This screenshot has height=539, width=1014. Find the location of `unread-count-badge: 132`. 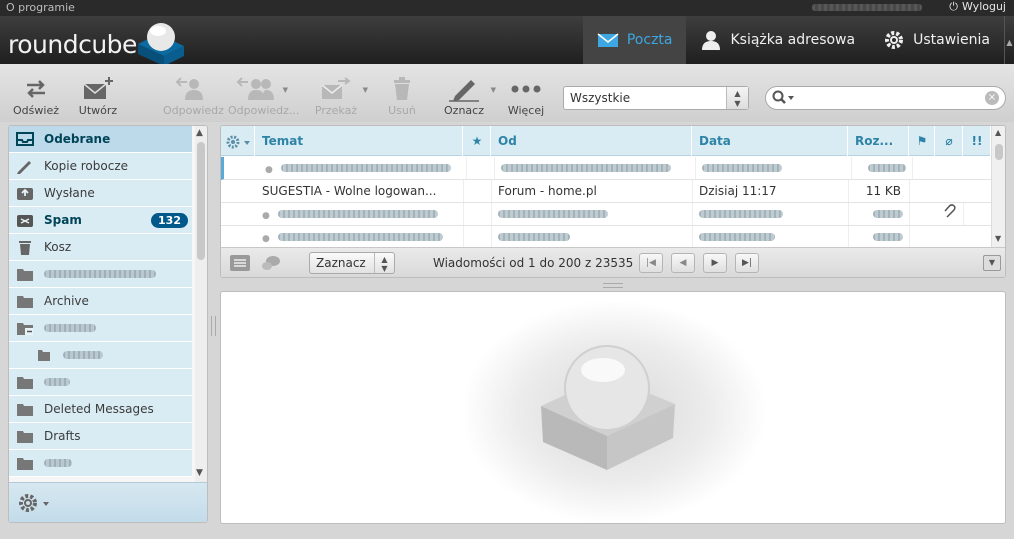

unread-count-badge: 132 is located at coordinates (169, 220).